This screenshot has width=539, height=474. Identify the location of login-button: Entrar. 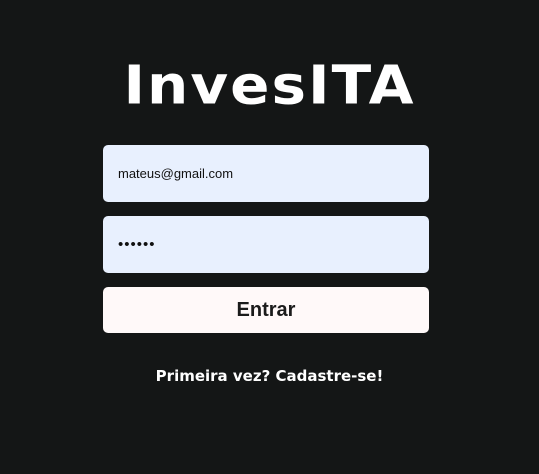
(266, 310).